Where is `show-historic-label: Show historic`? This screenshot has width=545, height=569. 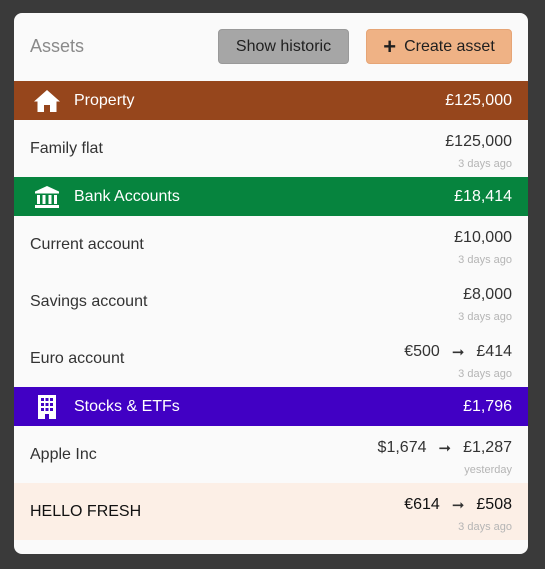 show-historic-label: Show historic is located at coordinates (283, 46).